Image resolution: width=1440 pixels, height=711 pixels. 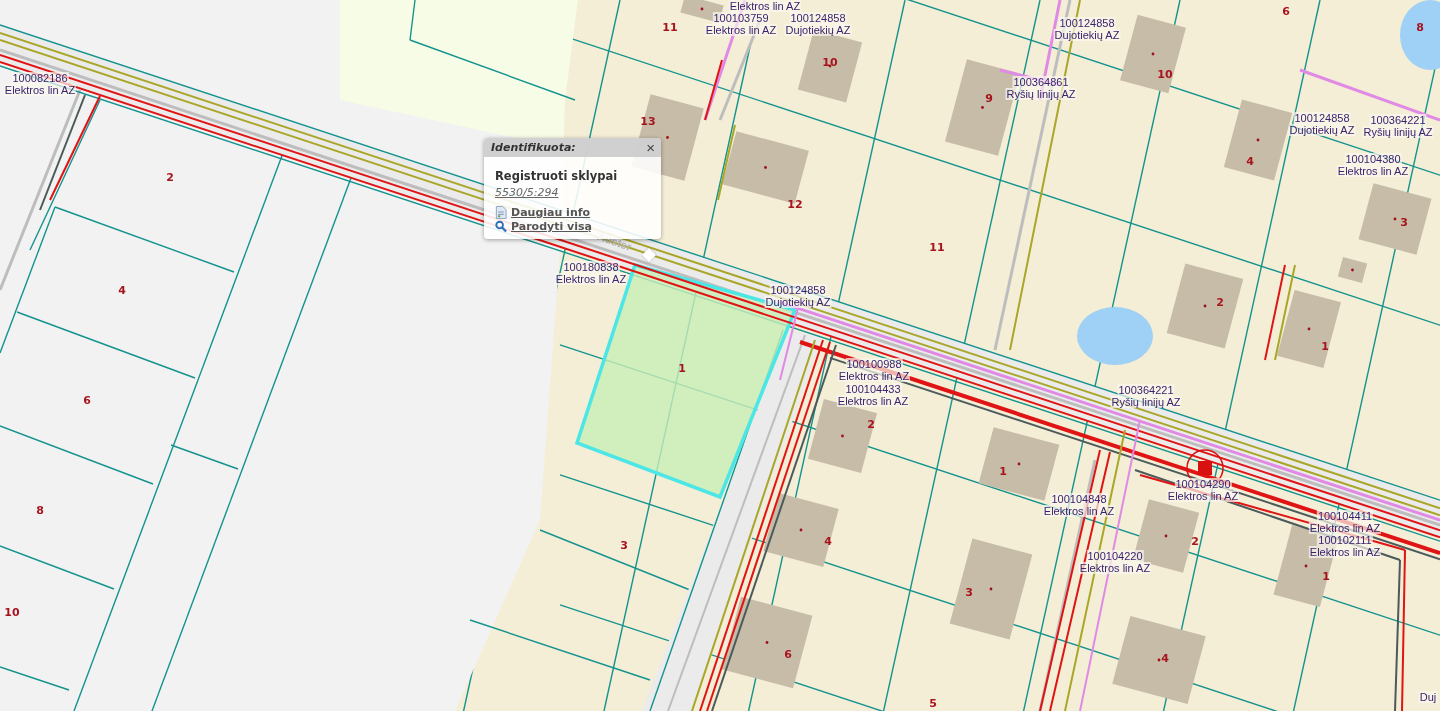 I want to click on search-icon, so click(x=501, y=226).